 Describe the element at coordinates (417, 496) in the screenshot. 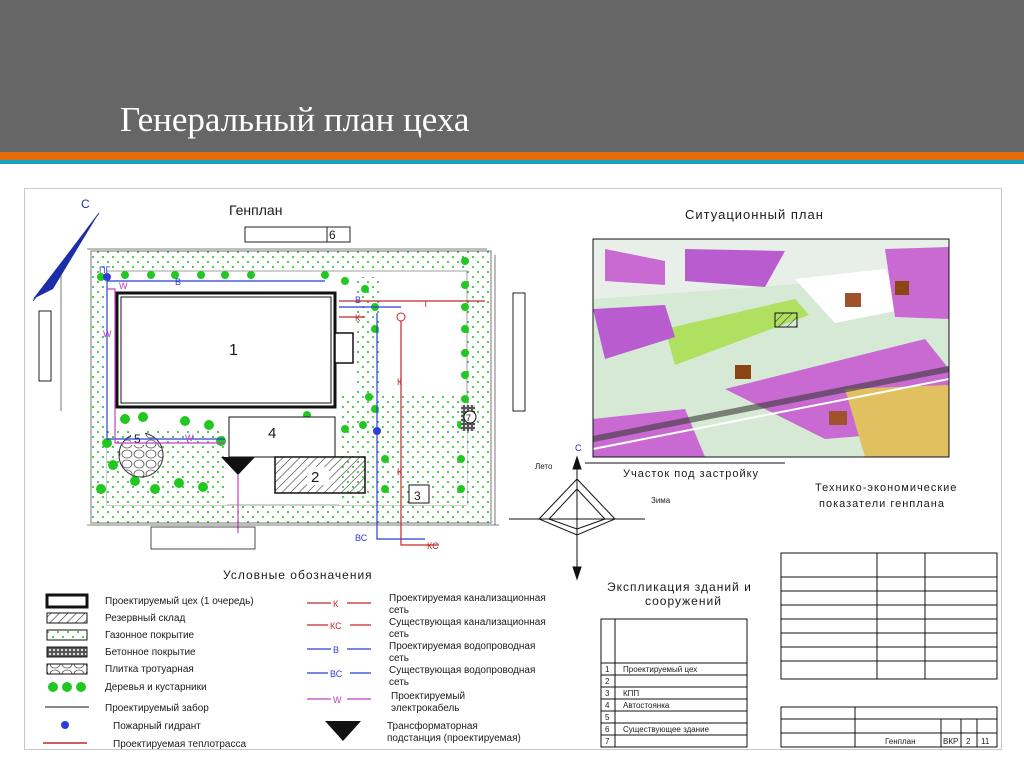

I see `building-3-label: 3` at that location.